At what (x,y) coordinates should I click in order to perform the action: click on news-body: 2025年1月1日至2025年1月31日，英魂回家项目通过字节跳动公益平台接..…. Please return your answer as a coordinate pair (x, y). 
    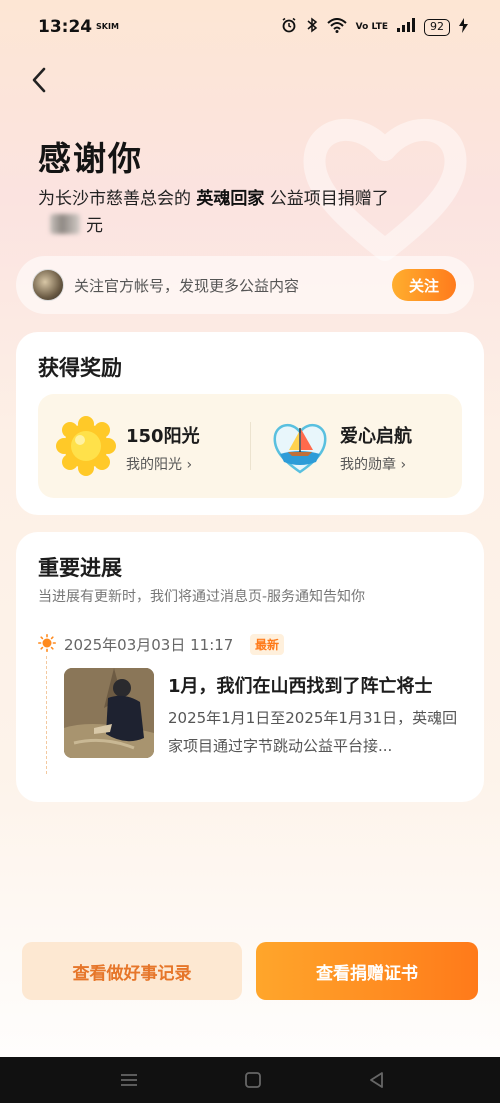
    Looking at the image, I should click on (313, 732).